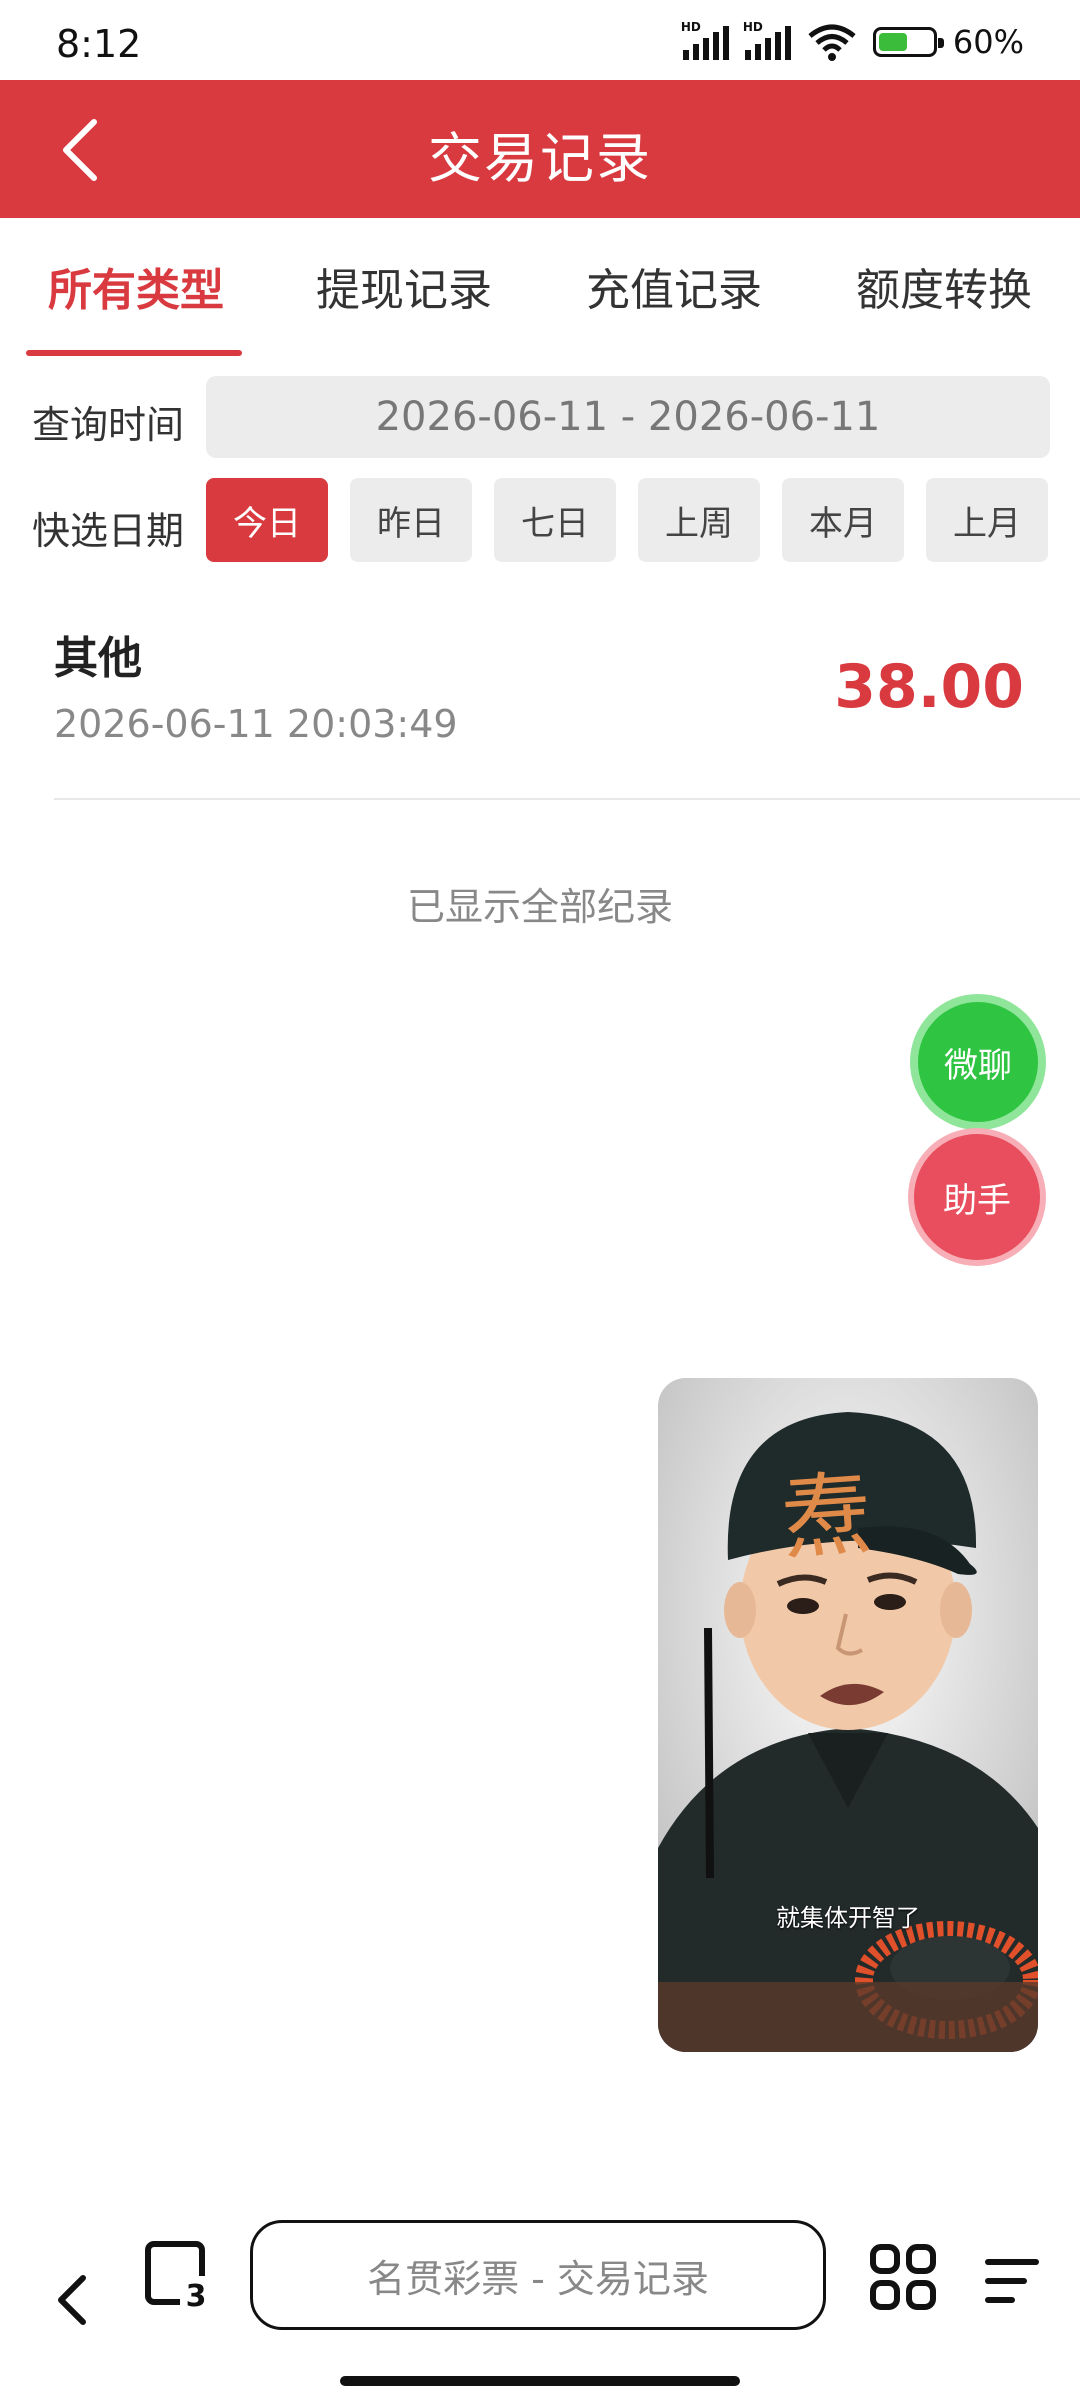 This screenshot has height=2400, width=1080. Describe the element at coordinates (705, 40) in the screenshot. I see `signal-icon: HD` at that location.